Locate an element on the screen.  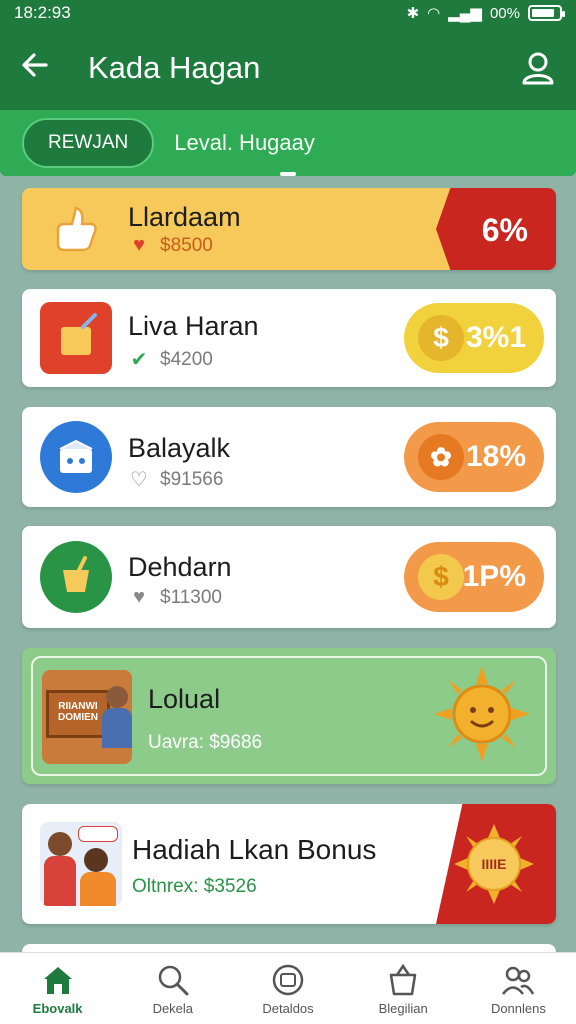
badge-pill: $ 1P% is located at coordinates (474, 577).